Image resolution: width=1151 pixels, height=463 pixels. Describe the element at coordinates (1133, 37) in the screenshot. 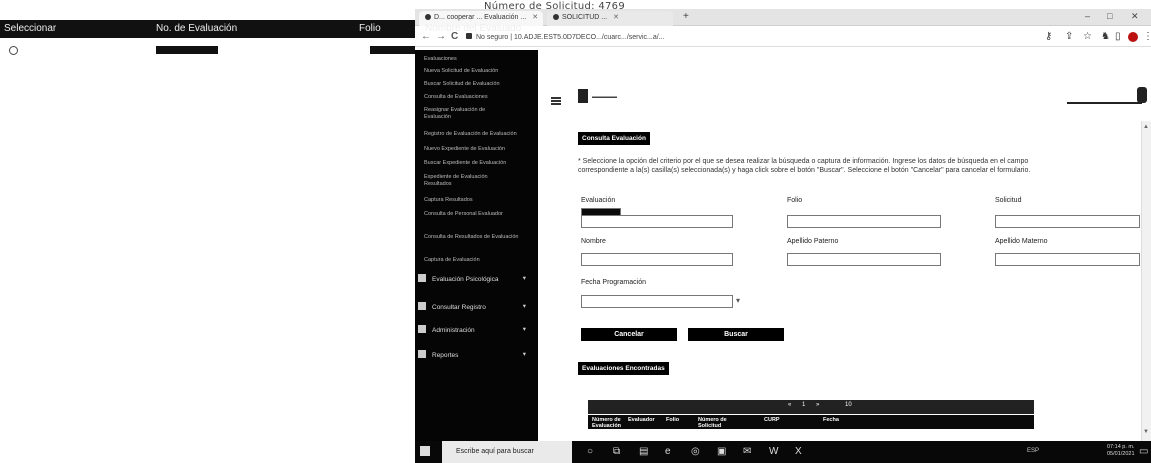

I see `profile-avatar` at that location.